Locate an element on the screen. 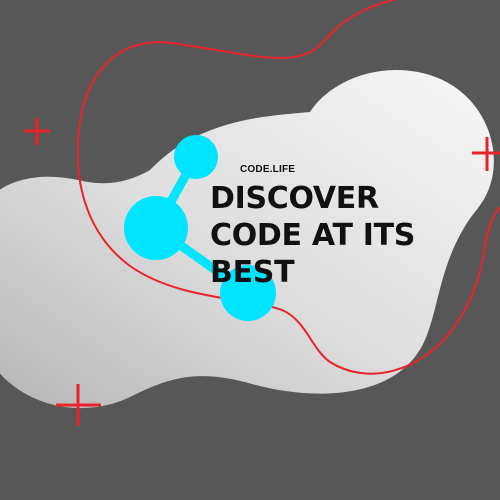 The width and height of the screenshot is (500, 500). headline-line: DISCOVER is located at coordinates (294, 198).